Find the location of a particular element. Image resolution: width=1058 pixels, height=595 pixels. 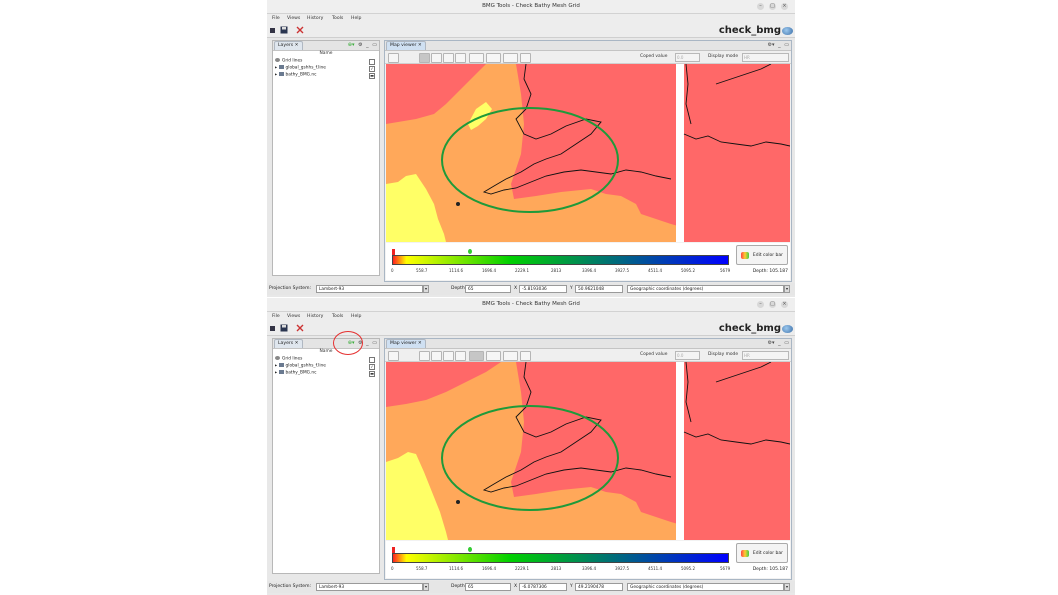

x-field: -6.0787306 is located at coordinates (543, 587).